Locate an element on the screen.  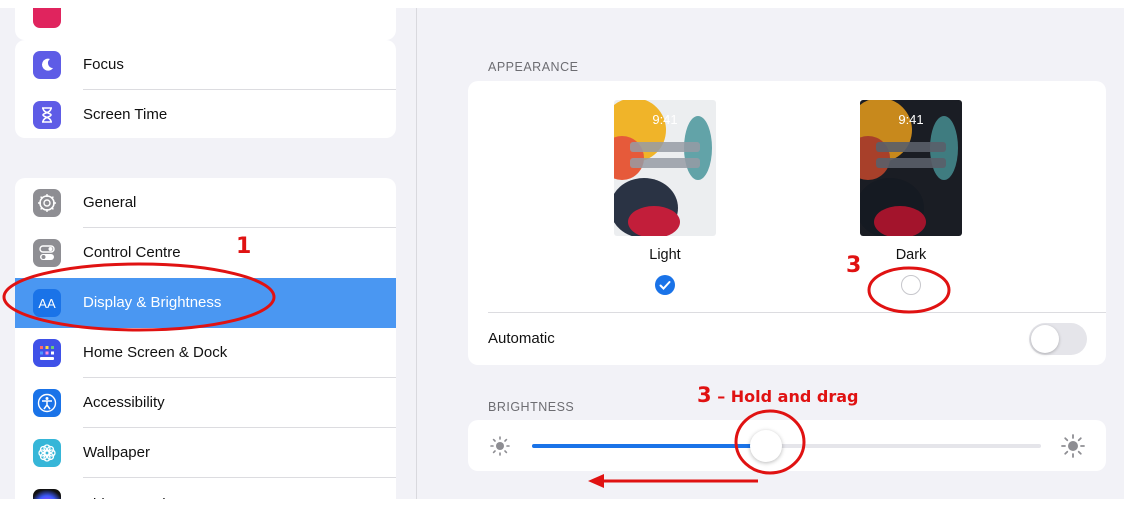
annotation-circle-display is located at coordinates (139, 297).